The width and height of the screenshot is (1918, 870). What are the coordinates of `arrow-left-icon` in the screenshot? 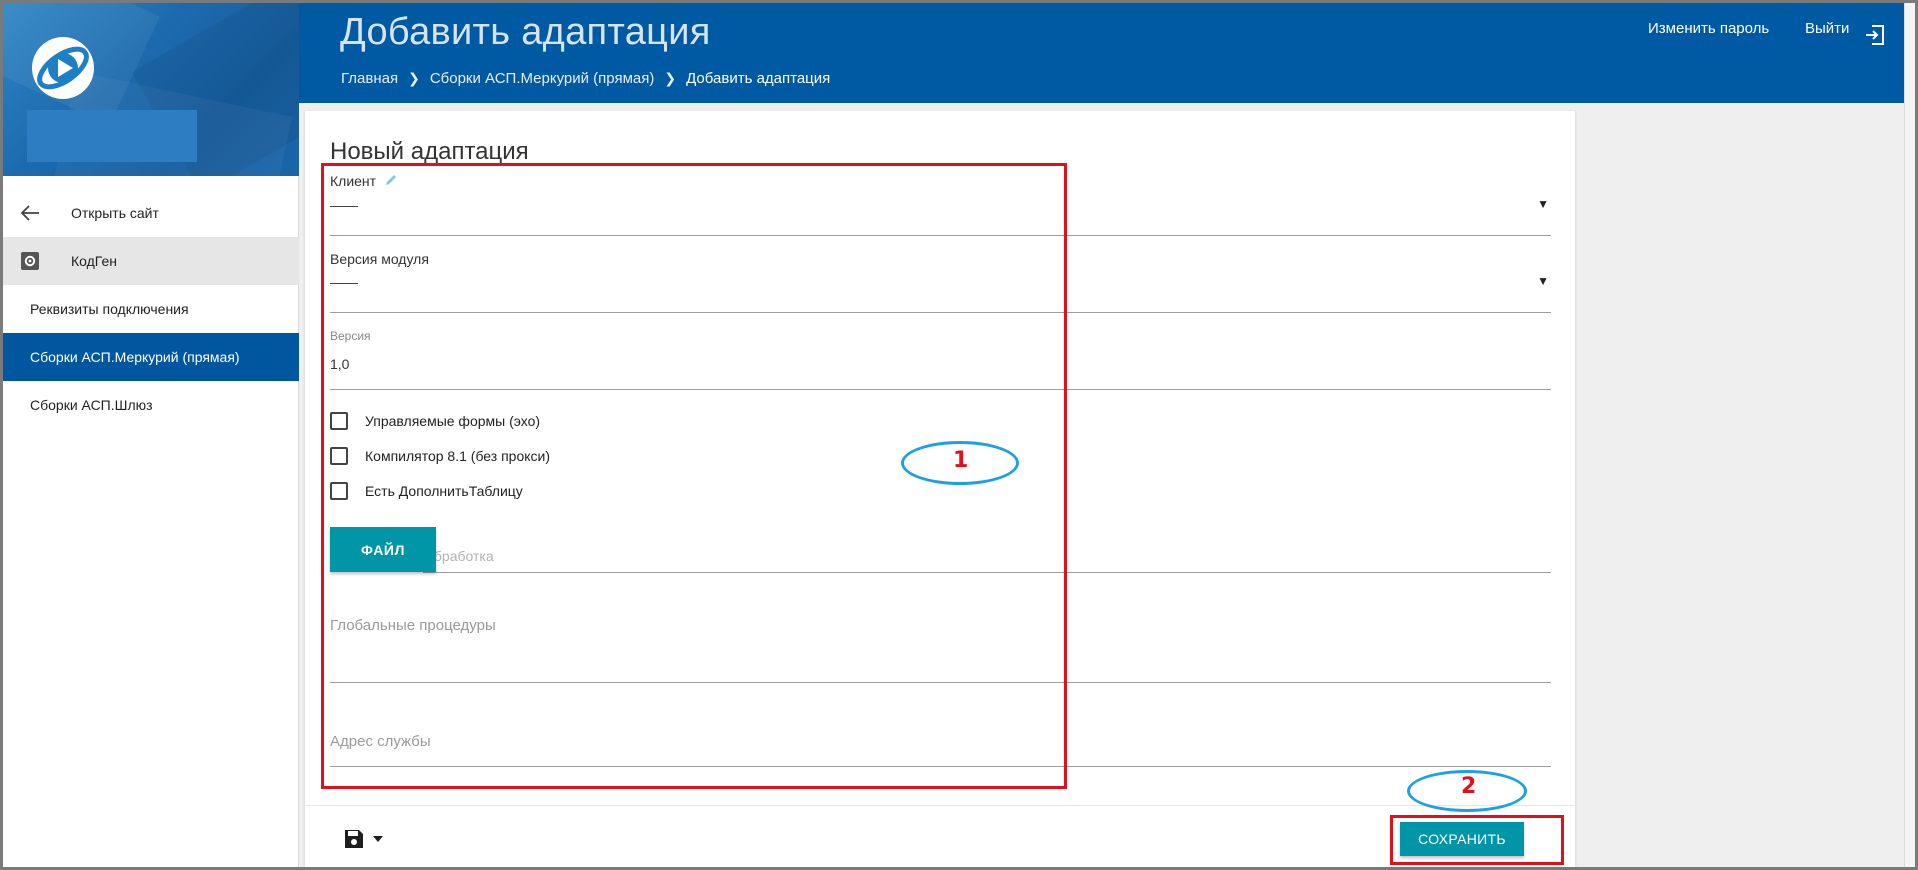 It's located at (30, 213).